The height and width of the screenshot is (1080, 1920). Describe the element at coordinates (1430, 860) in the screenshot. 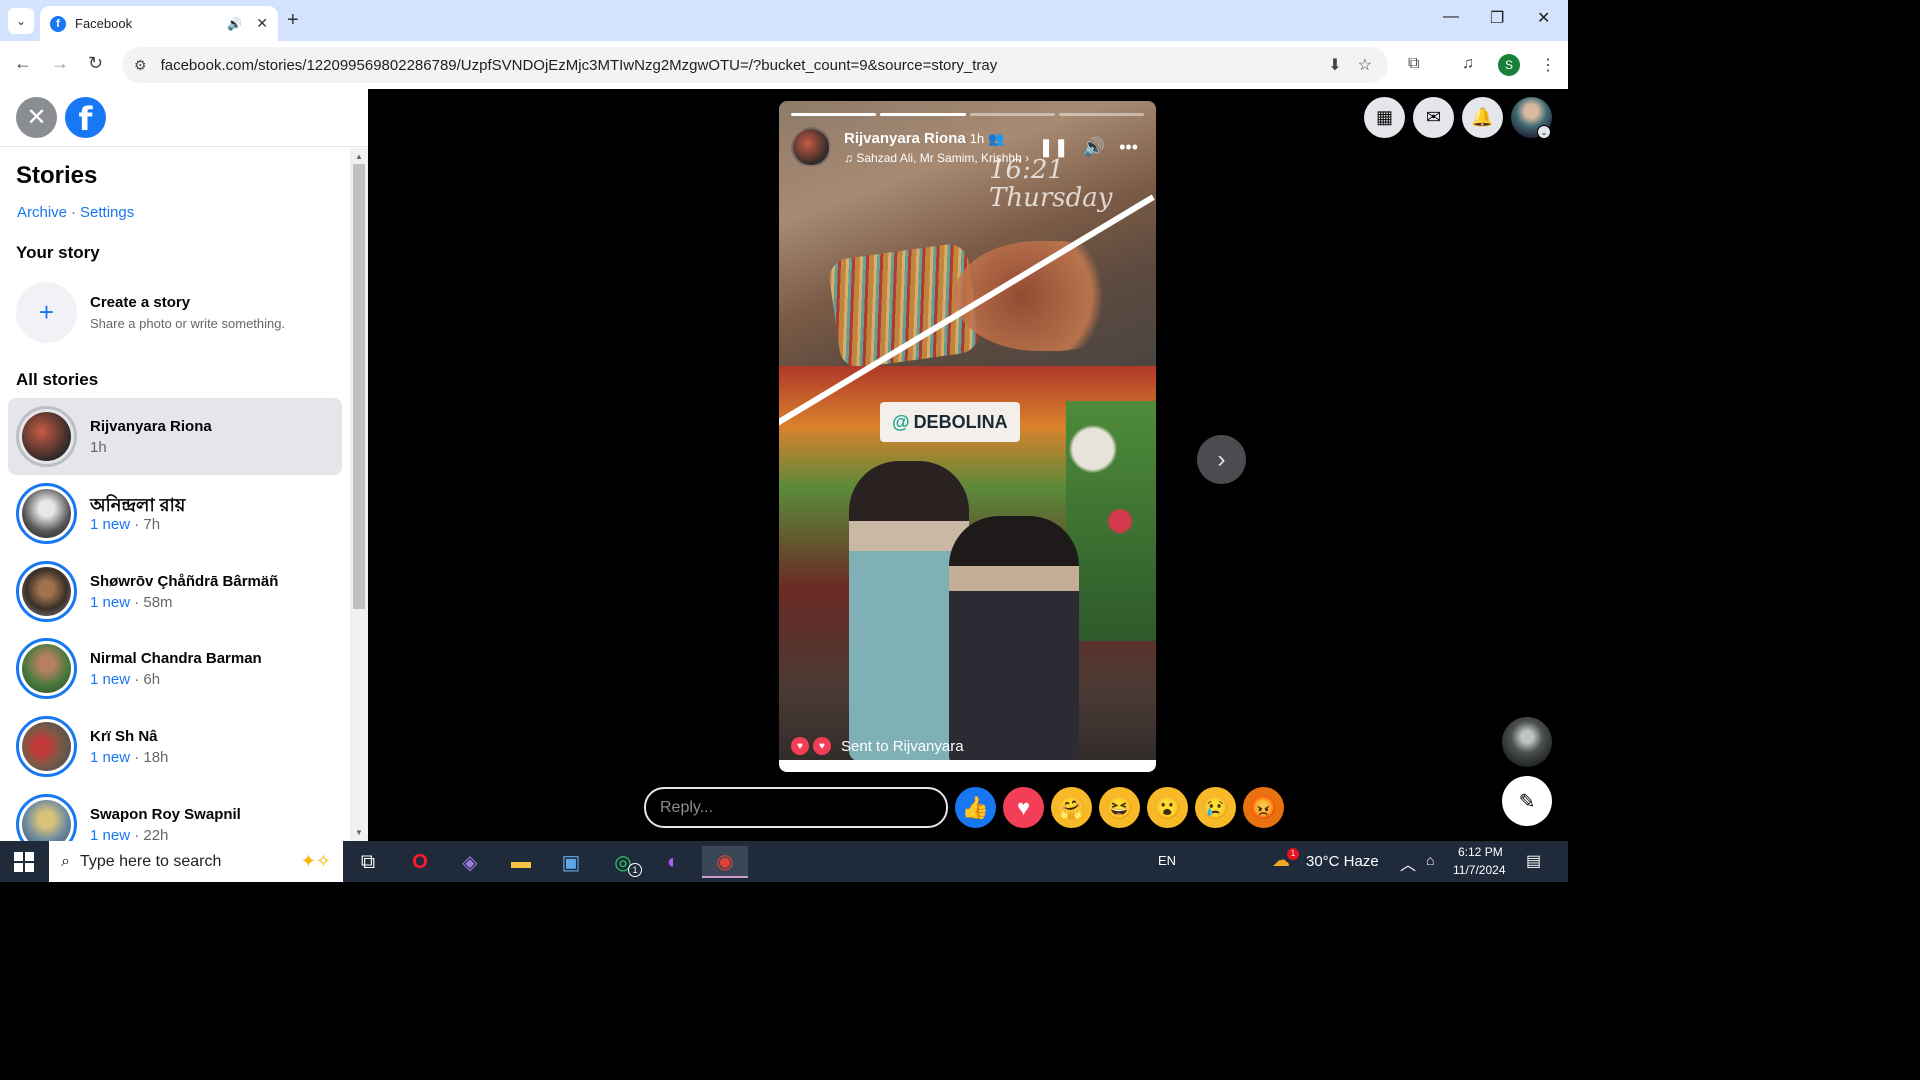

I see `network-icon: ⌂` at that location.